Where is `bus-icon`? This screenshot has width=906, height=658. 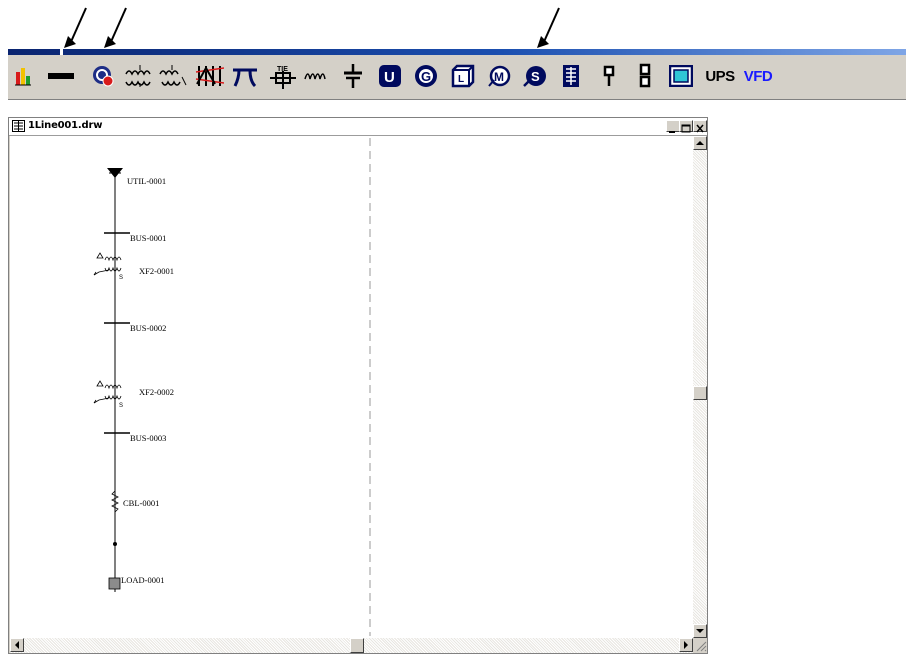
bus-icon is located at coordinates (61, 76).